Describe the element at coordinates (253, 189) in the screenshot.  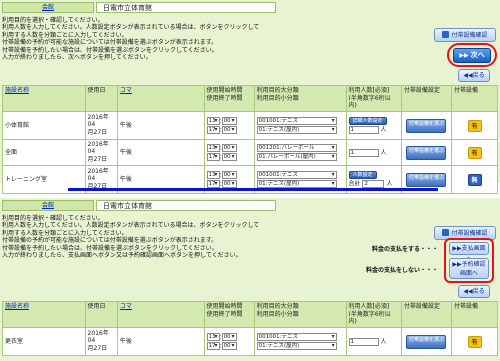
I see `section-divider` at that location.